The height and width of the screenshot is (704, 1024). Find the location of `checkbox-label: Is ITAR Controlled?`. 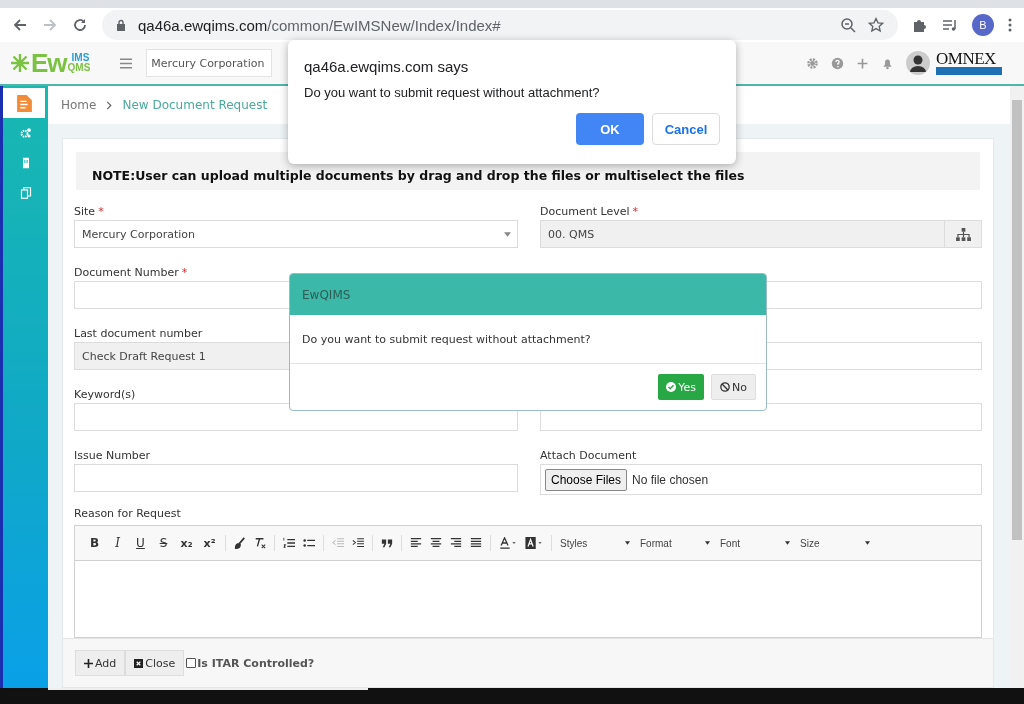

checkbox-label: Is ITAR Controlled? is located at coordinates (256, 663).